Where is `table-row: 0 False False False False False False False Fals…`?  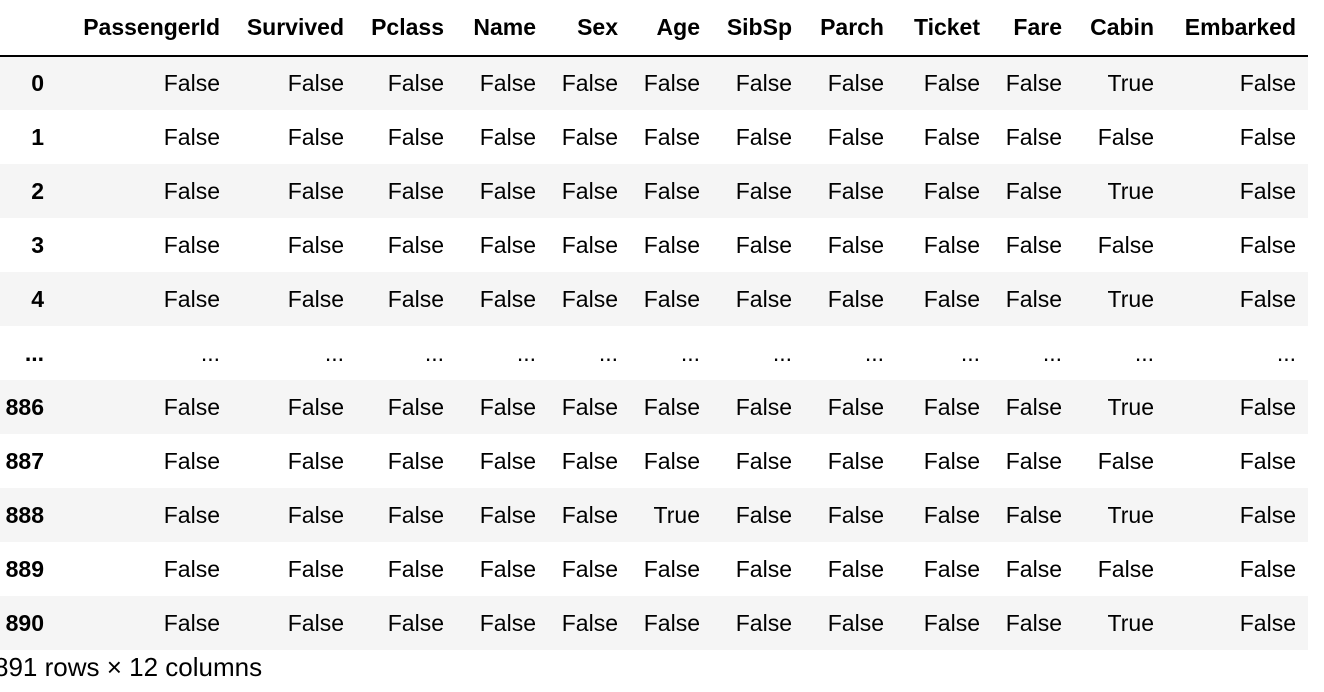 table-row: 0 False False False False False False False Fals… is located at coordinates (654, 83).